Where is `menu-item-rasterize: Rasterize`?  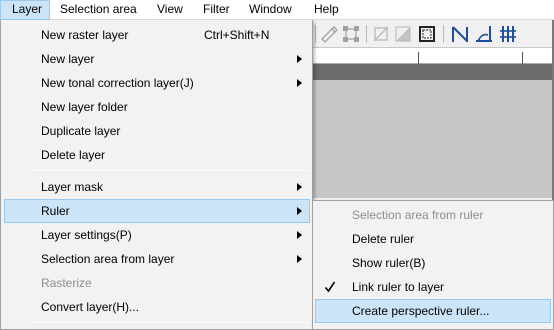 menu-item-rasterize: Rasterize is located at coordinates (157, 283).